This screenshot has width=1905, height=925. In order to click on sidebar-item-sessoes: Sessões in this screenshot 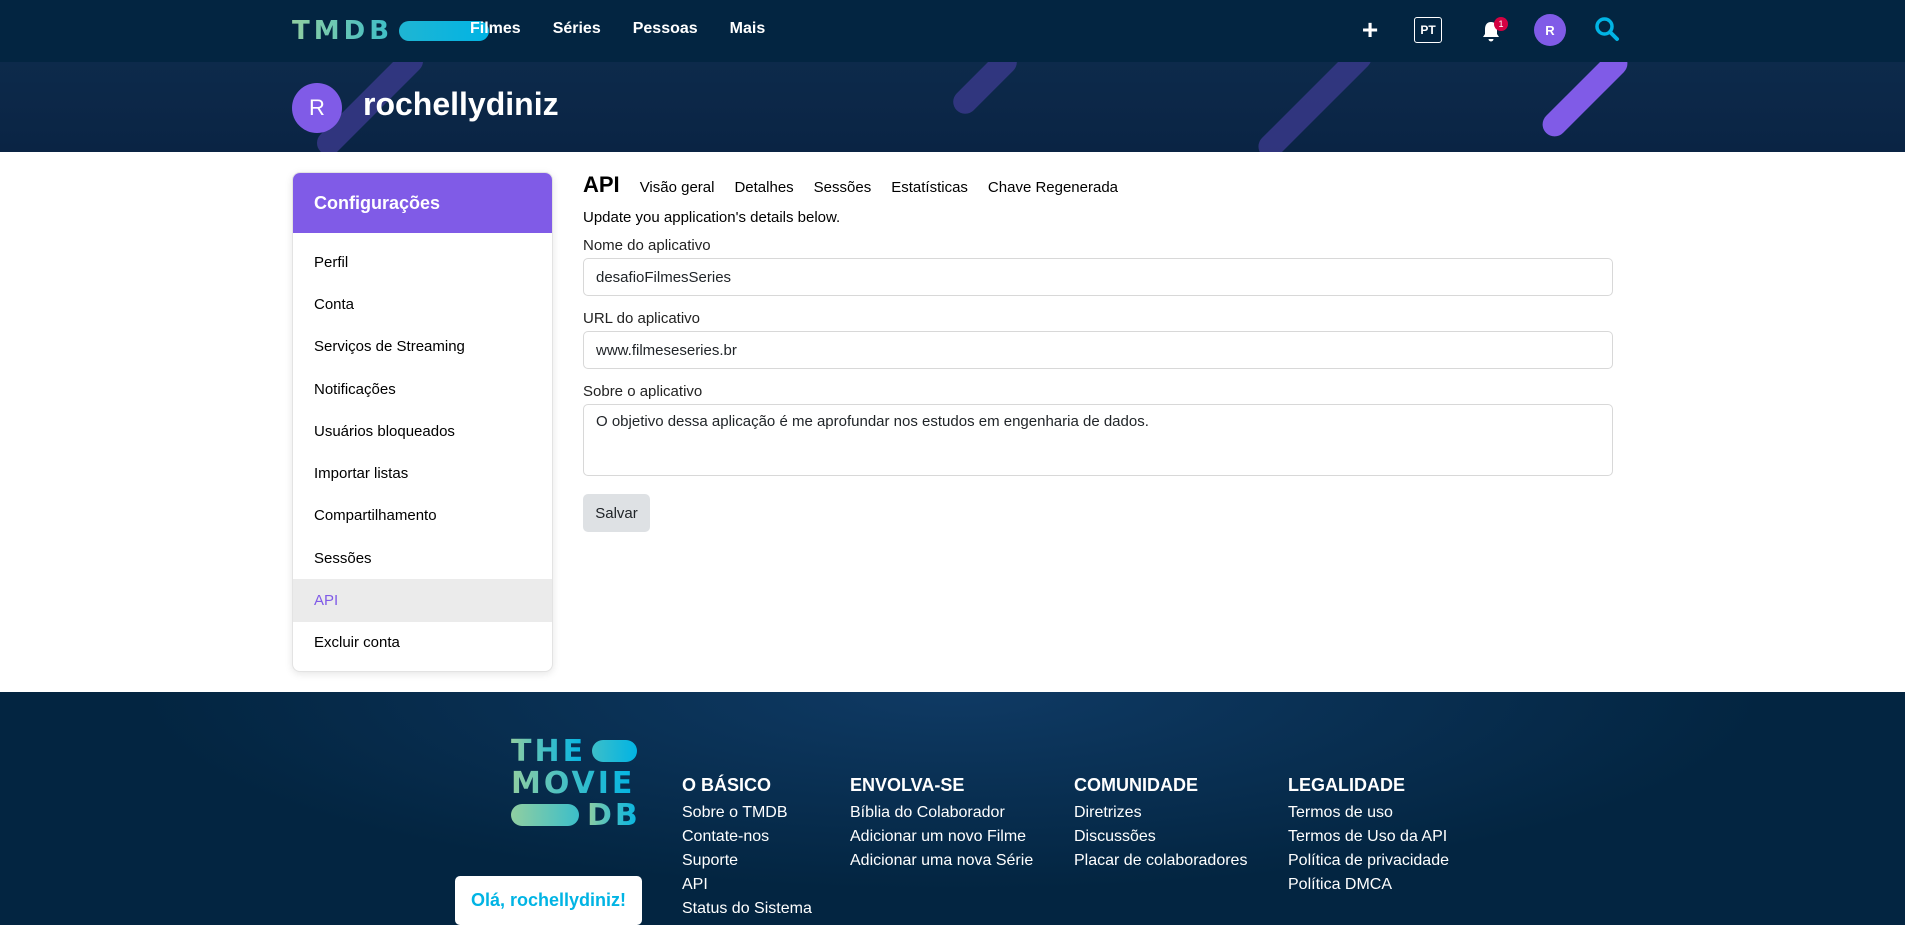, I will do `click(422, 558)`.